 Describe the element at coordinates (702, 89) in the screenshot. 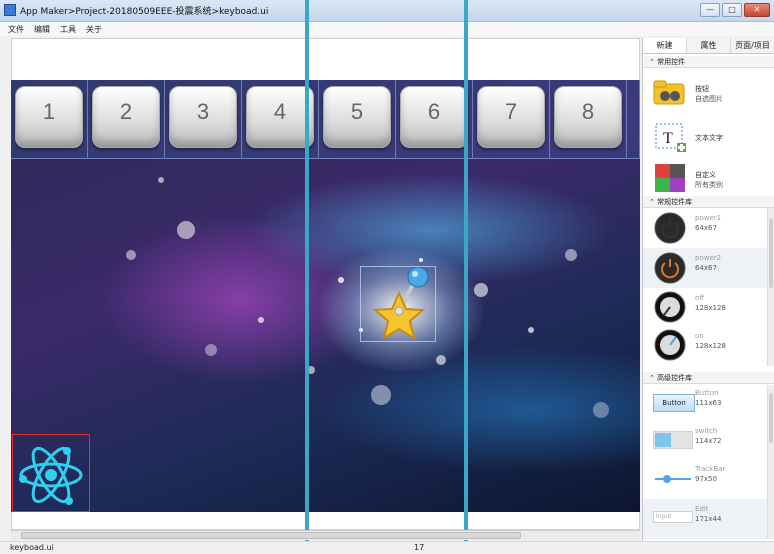

I see `item-name: 按钮` at that location.